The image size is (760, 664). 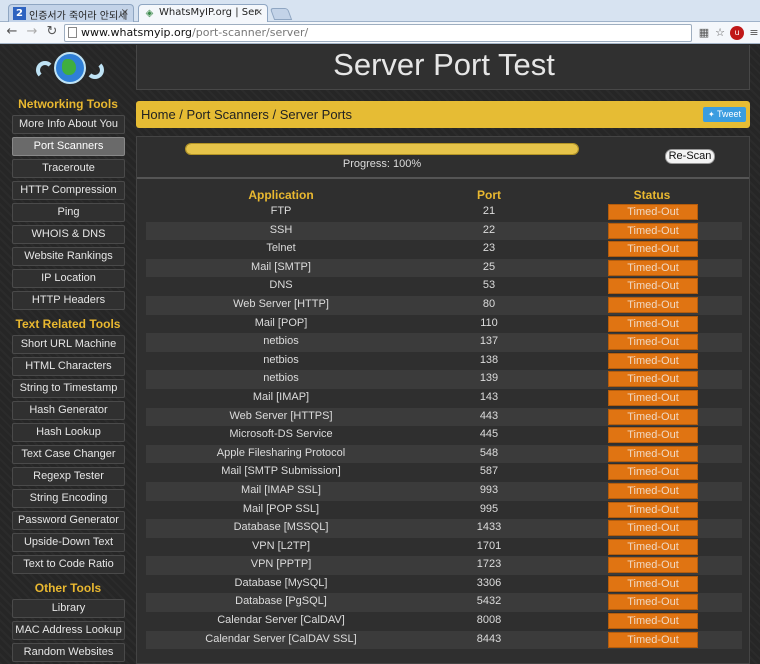 I want to click on port-cell: 1723, so click(x=489, y=564).